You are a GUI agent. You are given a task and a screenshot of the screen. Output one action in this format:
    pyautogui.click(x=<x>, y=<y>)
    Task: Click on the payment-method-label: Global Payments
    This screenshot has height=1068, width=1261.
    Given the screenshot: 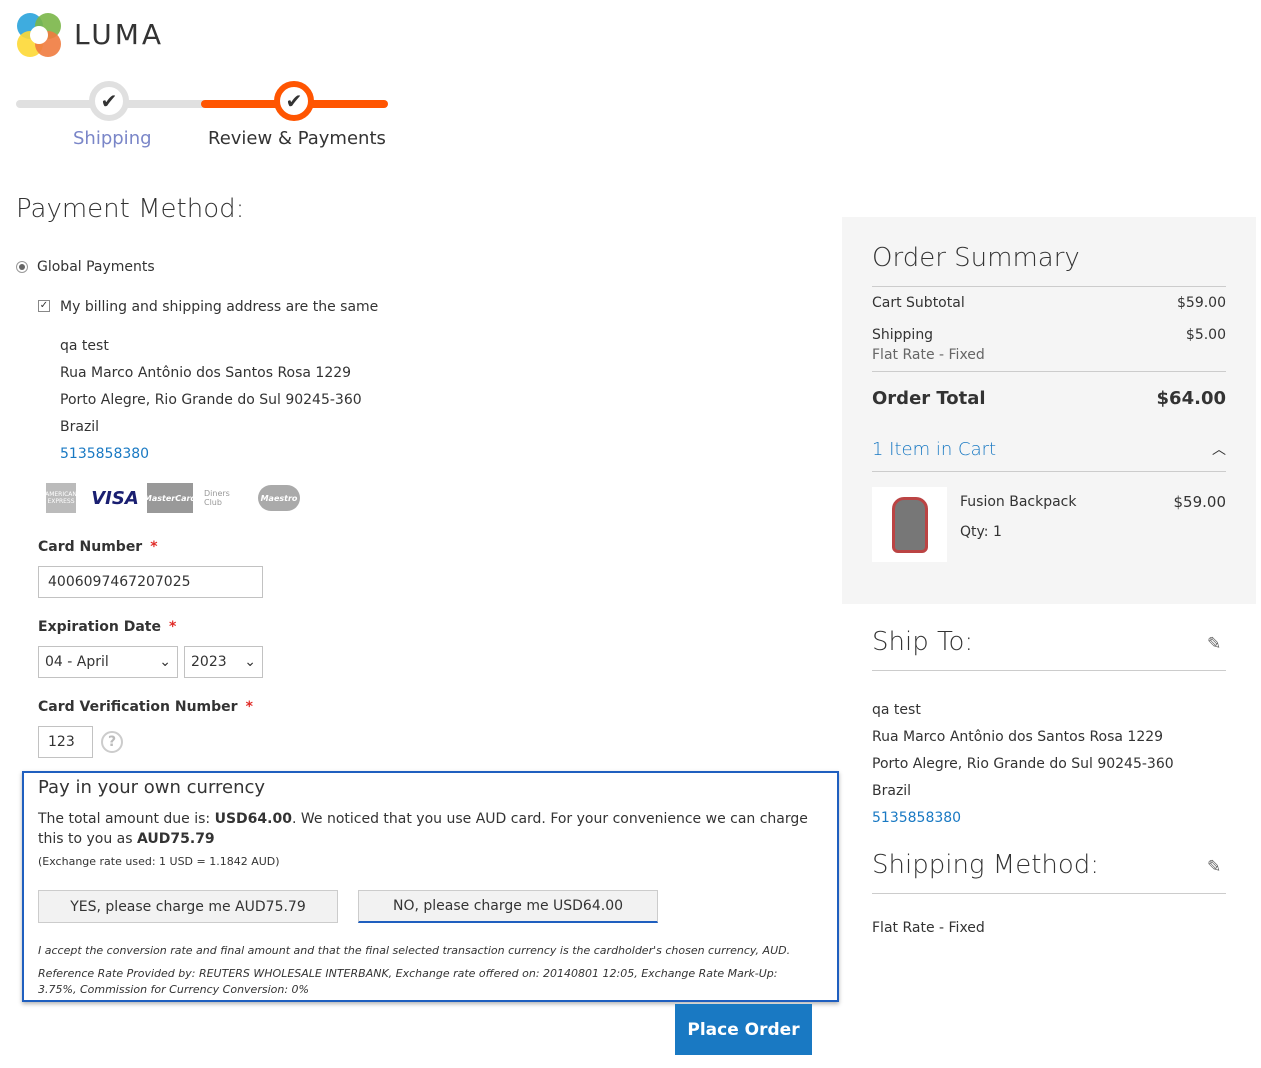 What is the action you would take?
    pyautogui.click(x=96, y=267)
    